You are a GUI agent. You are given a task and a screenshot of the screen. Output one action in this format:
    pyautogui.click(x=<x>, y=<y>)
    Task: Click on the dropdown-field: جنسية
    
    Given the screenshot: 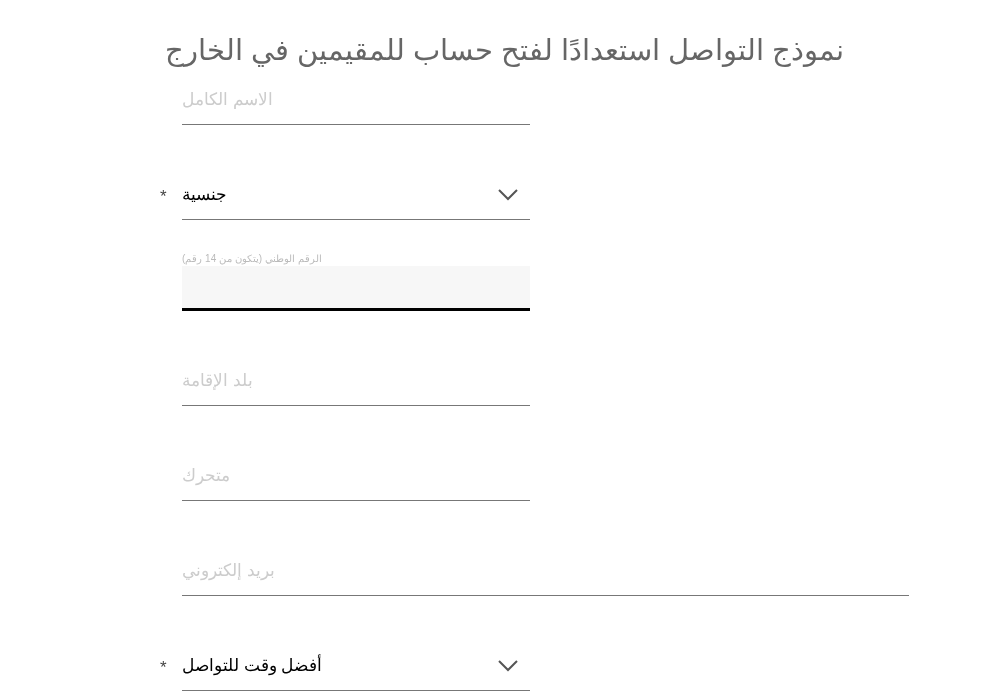 What is the action you would take?
    pyautogui.click(x=356, y=195)
    